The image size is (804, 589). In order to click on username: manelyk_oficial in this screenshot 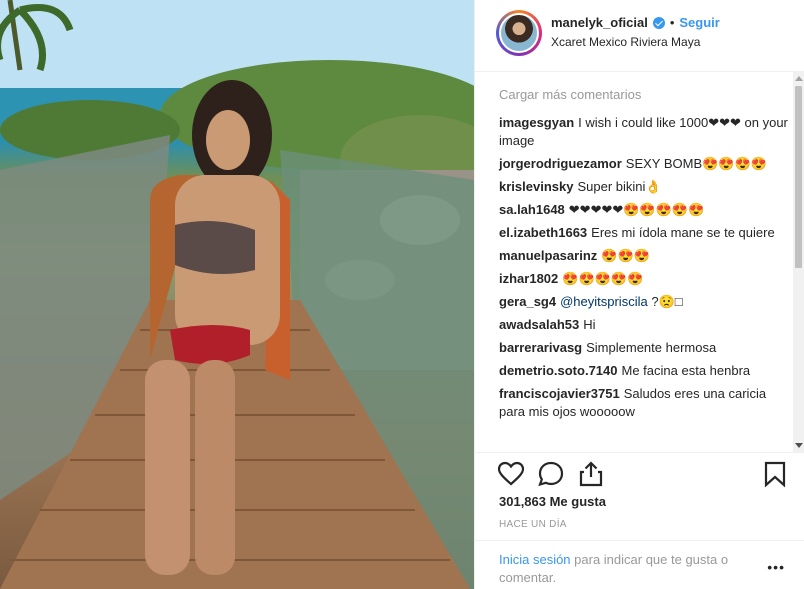, I will do `click(599, 22)`.